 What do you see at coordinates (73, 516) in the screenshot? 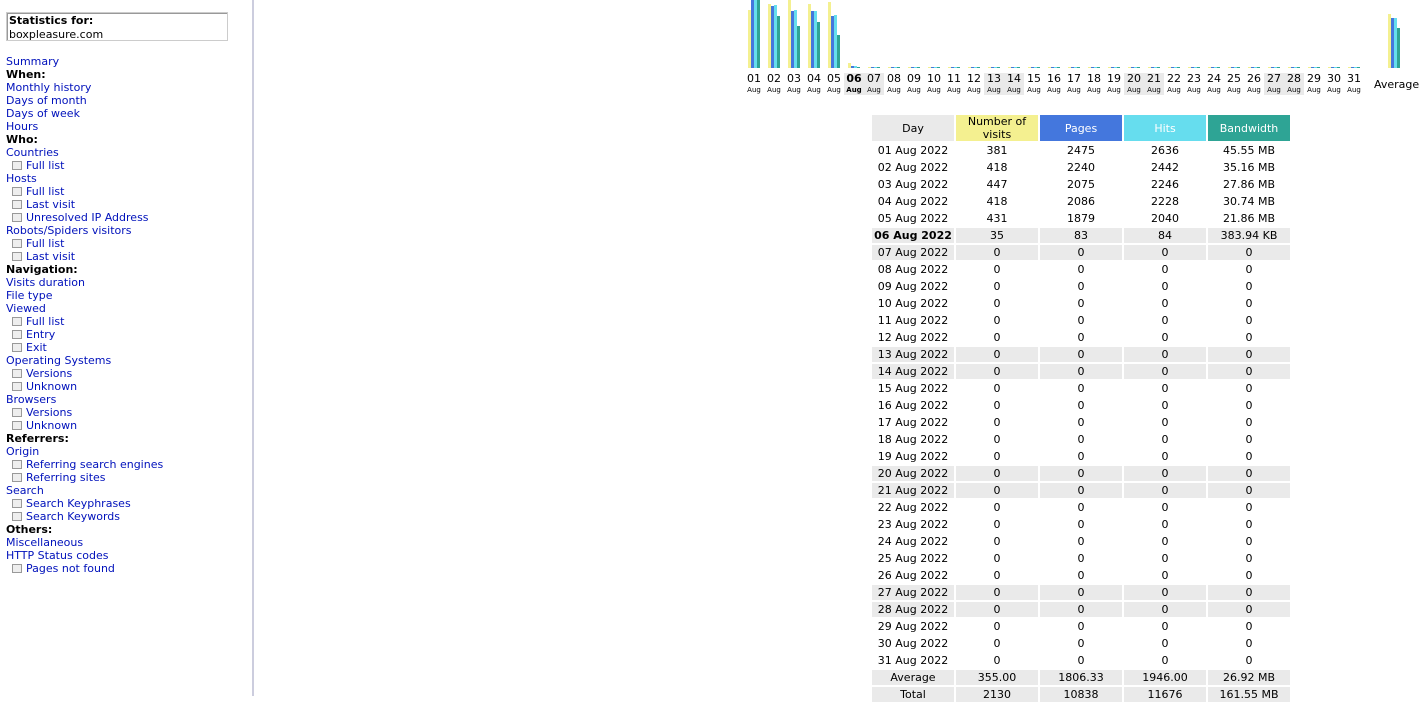
I see `menu-link-search-keywords: Search Keywords` at bounding box center [73, 516].